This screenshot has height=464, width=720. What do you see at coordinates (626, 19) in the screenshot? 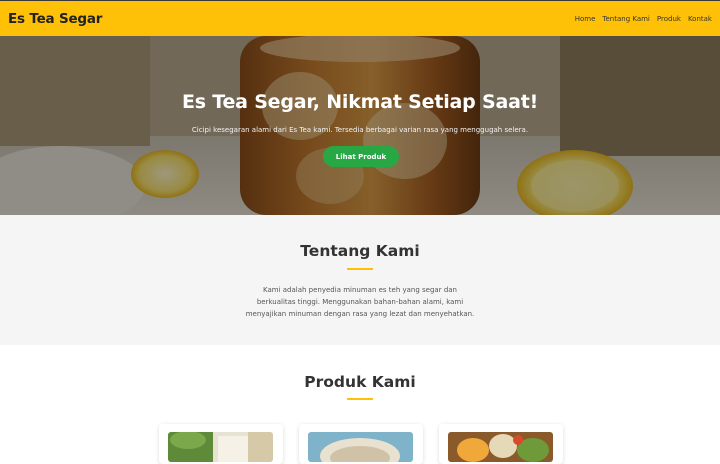
I see `nav-link-tentang-kami: Tentang Kami` at bounding box center [626, 19].